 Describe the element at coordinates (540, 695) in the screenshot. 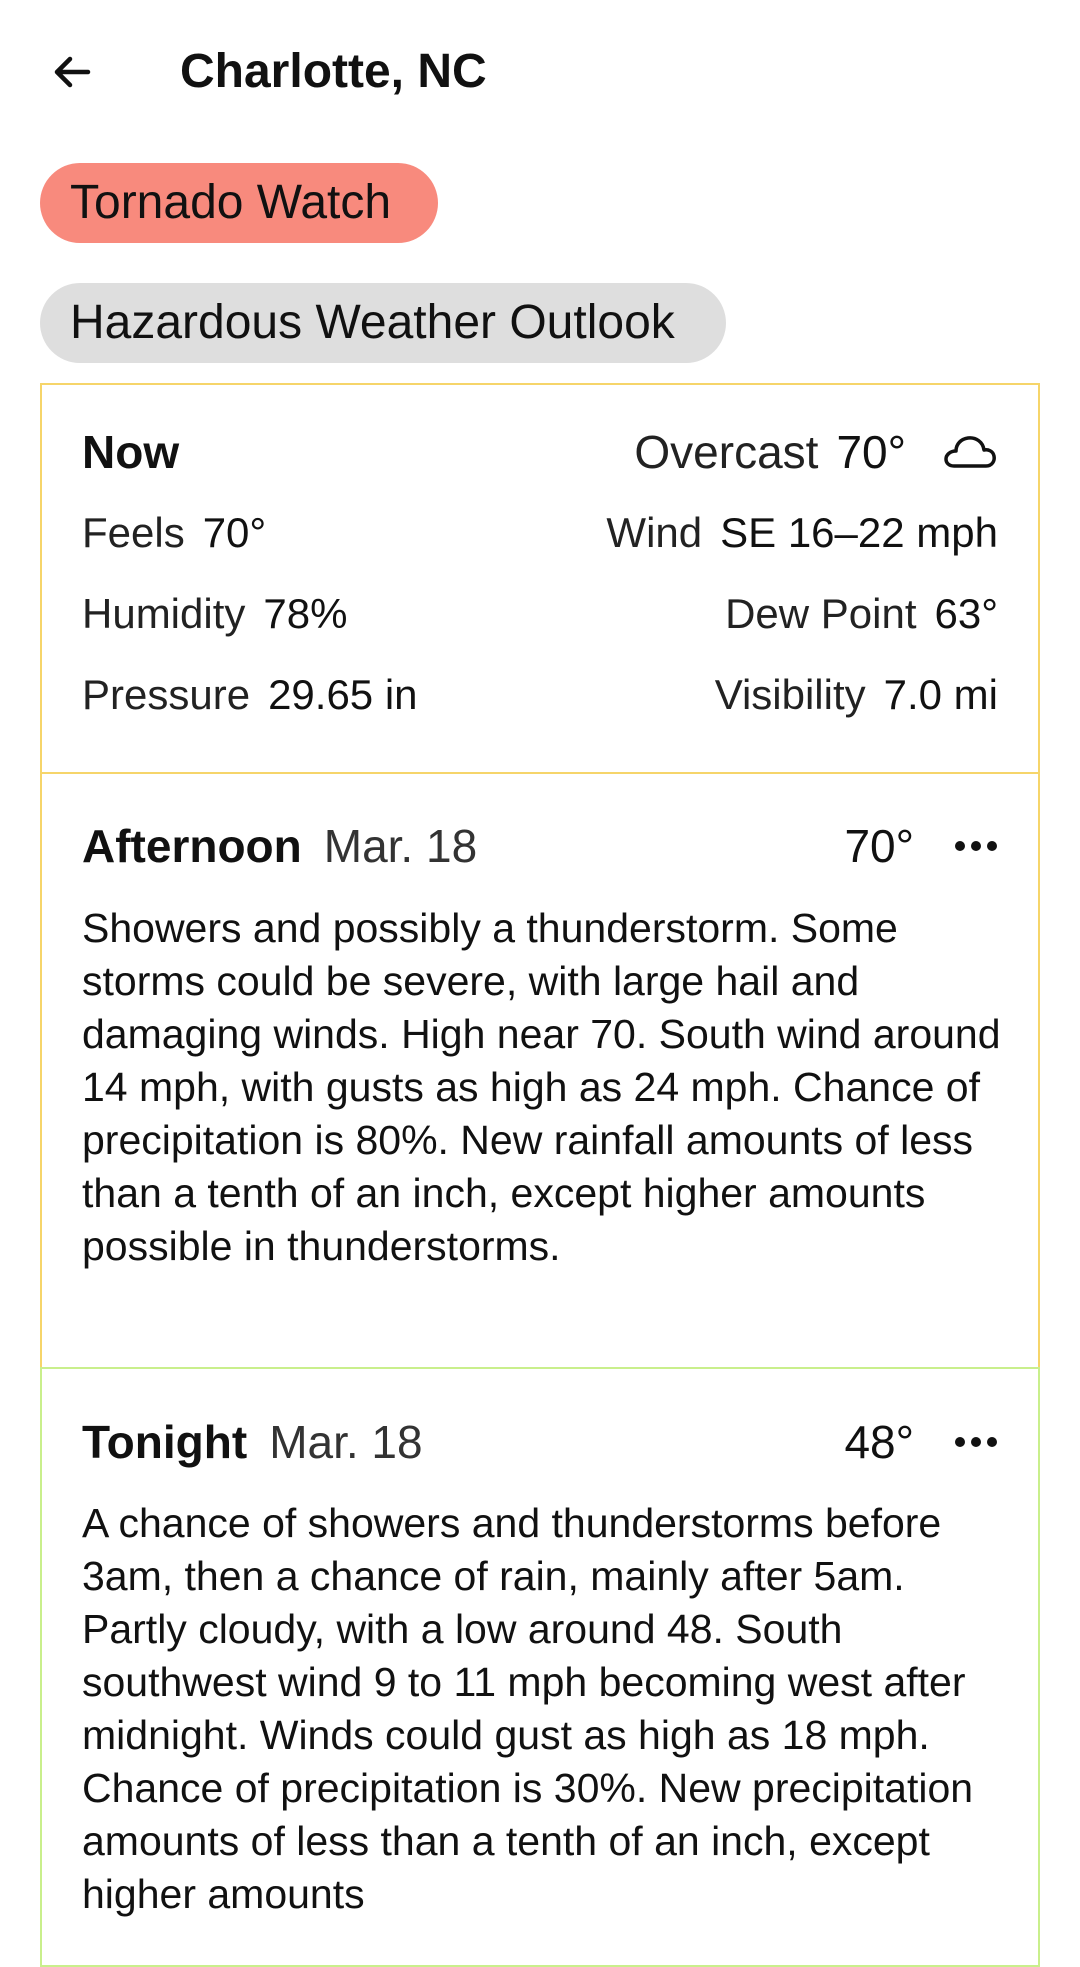

I see `pressure-visibility-row: Pressure 29.65 in Visibility 7.0 mi` at that location.